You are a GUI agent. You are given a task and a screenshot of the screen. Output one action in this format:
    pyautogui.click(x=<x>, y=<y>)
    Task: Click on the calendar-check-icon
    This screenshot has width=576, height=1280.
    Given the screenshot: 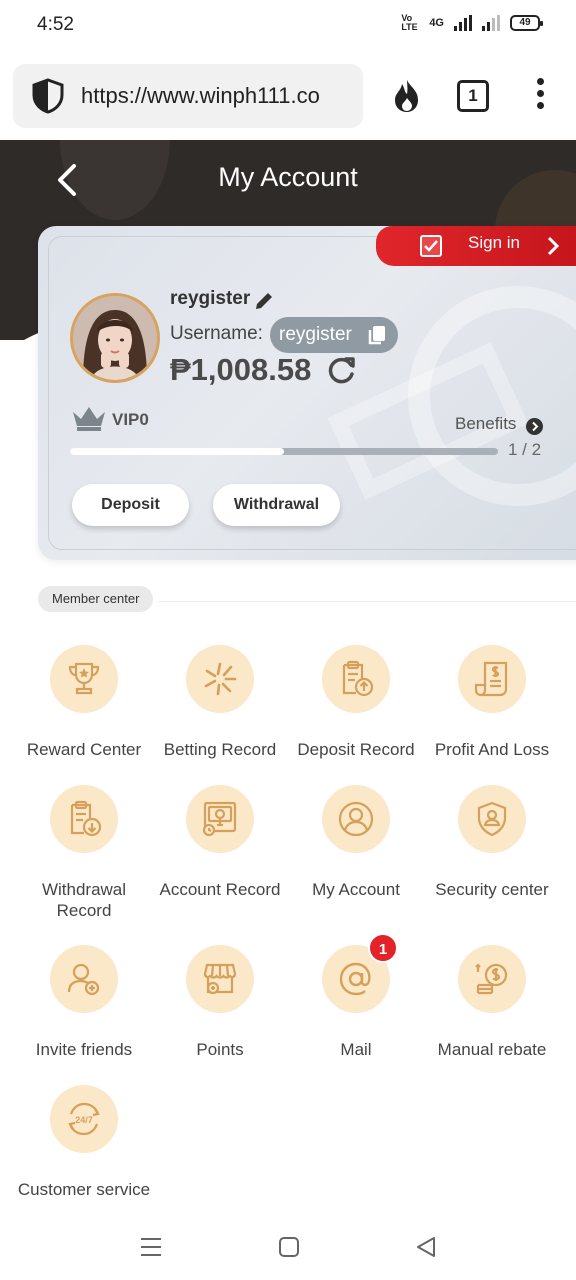 What is the action you would take?
    pyautogui.click(x=431, y=246)
    